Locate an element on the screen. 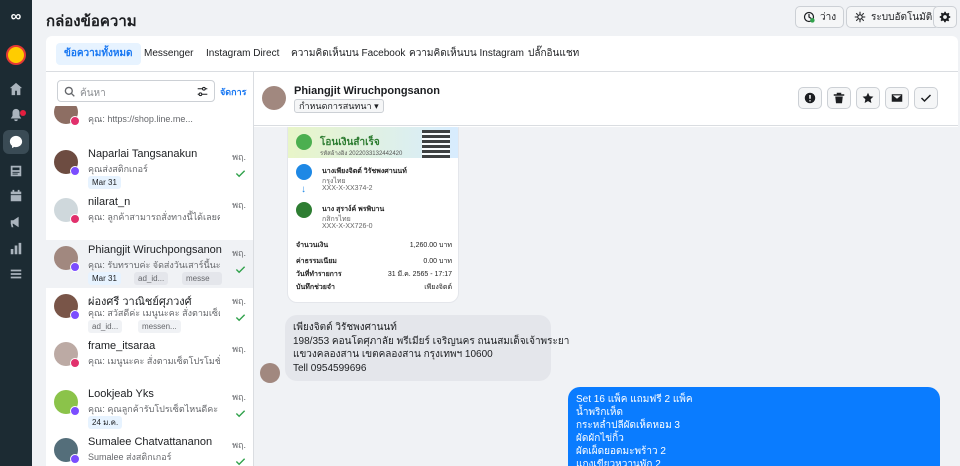 The width and height of the screenshot is (960, 466). calendar-icon is located at coordinates (16, 196).